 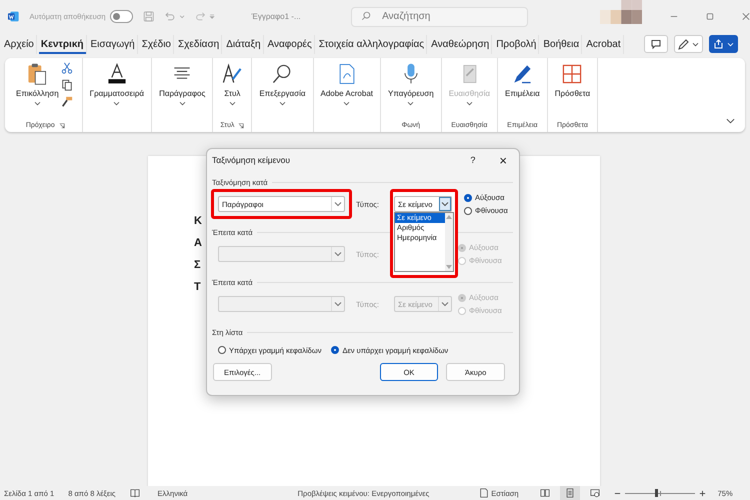 What do you see at coordinates (522, 88) in the screenshot?
I see `ribbon-button: Επιμέλεια` at bounding box center [522, 88].